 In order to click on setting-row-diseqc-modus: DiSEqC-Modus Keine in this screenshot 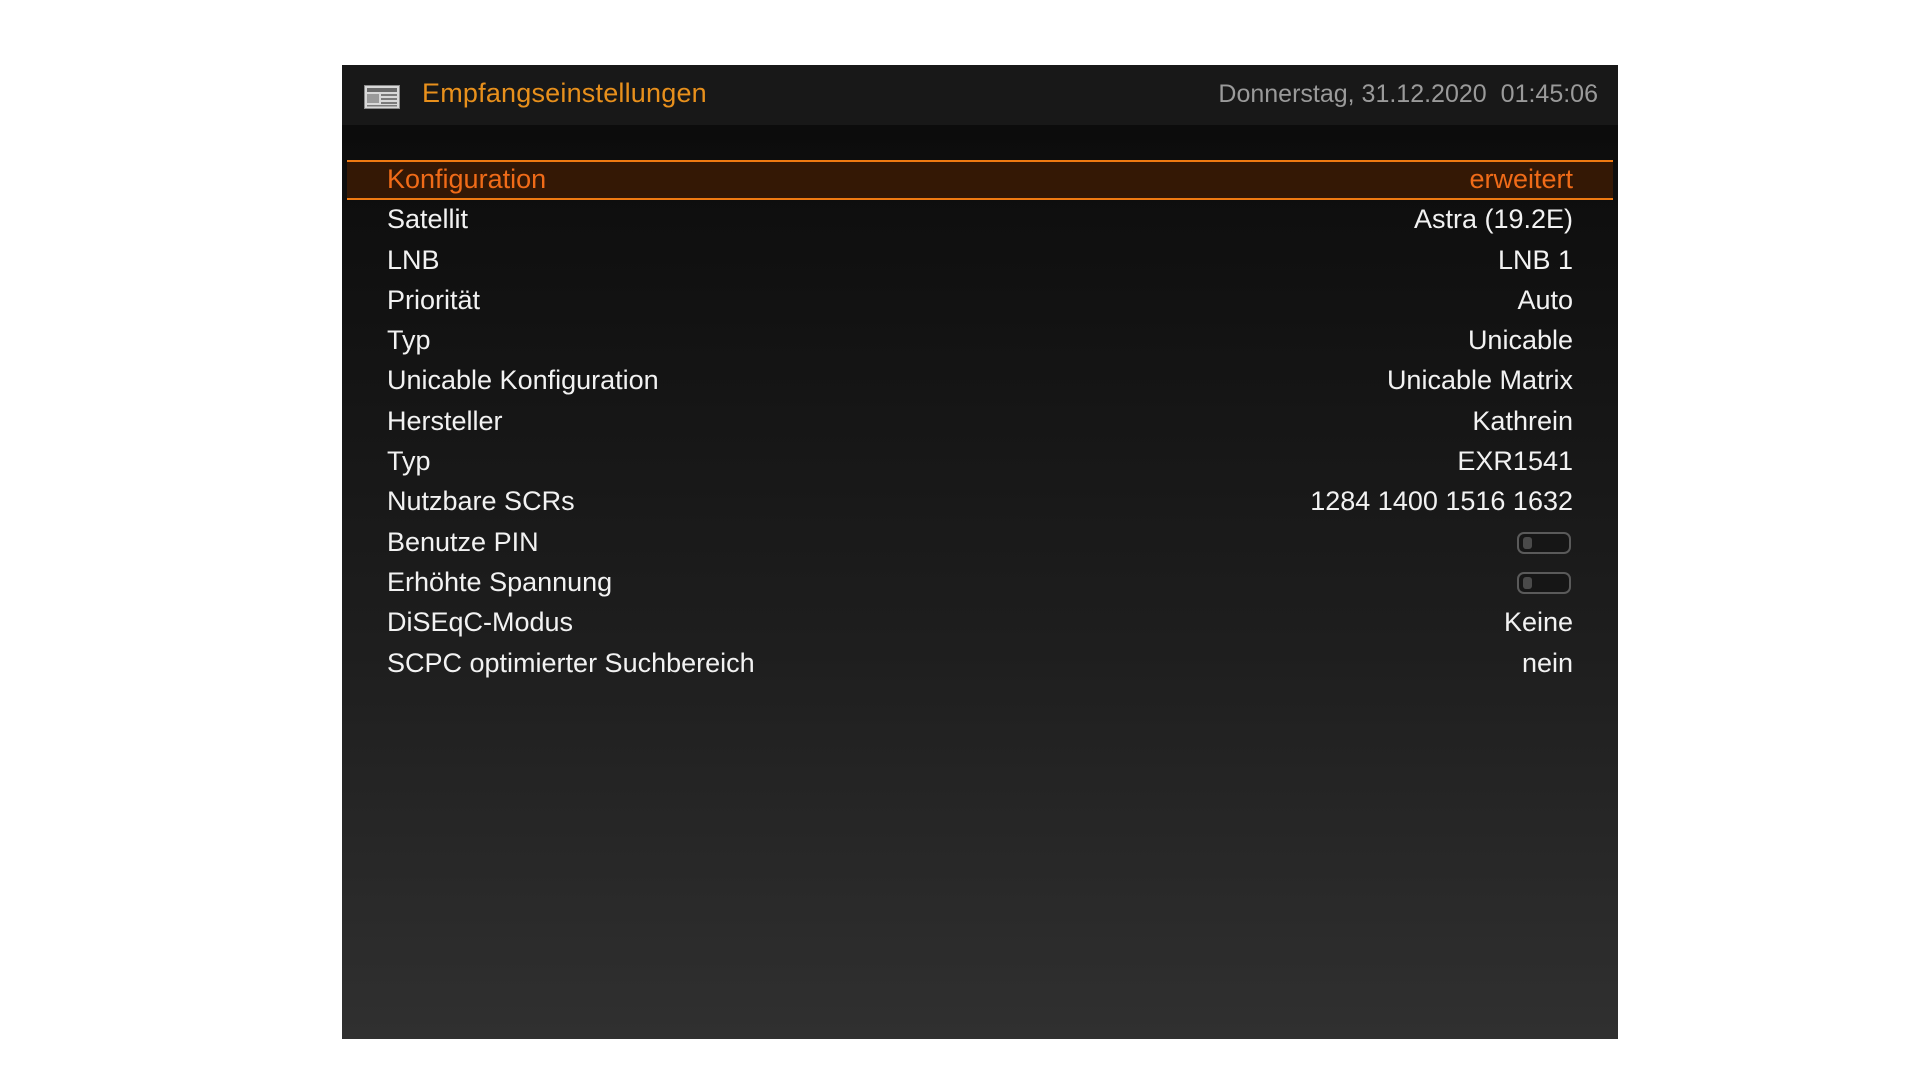, I will do `click(980, 623)`.